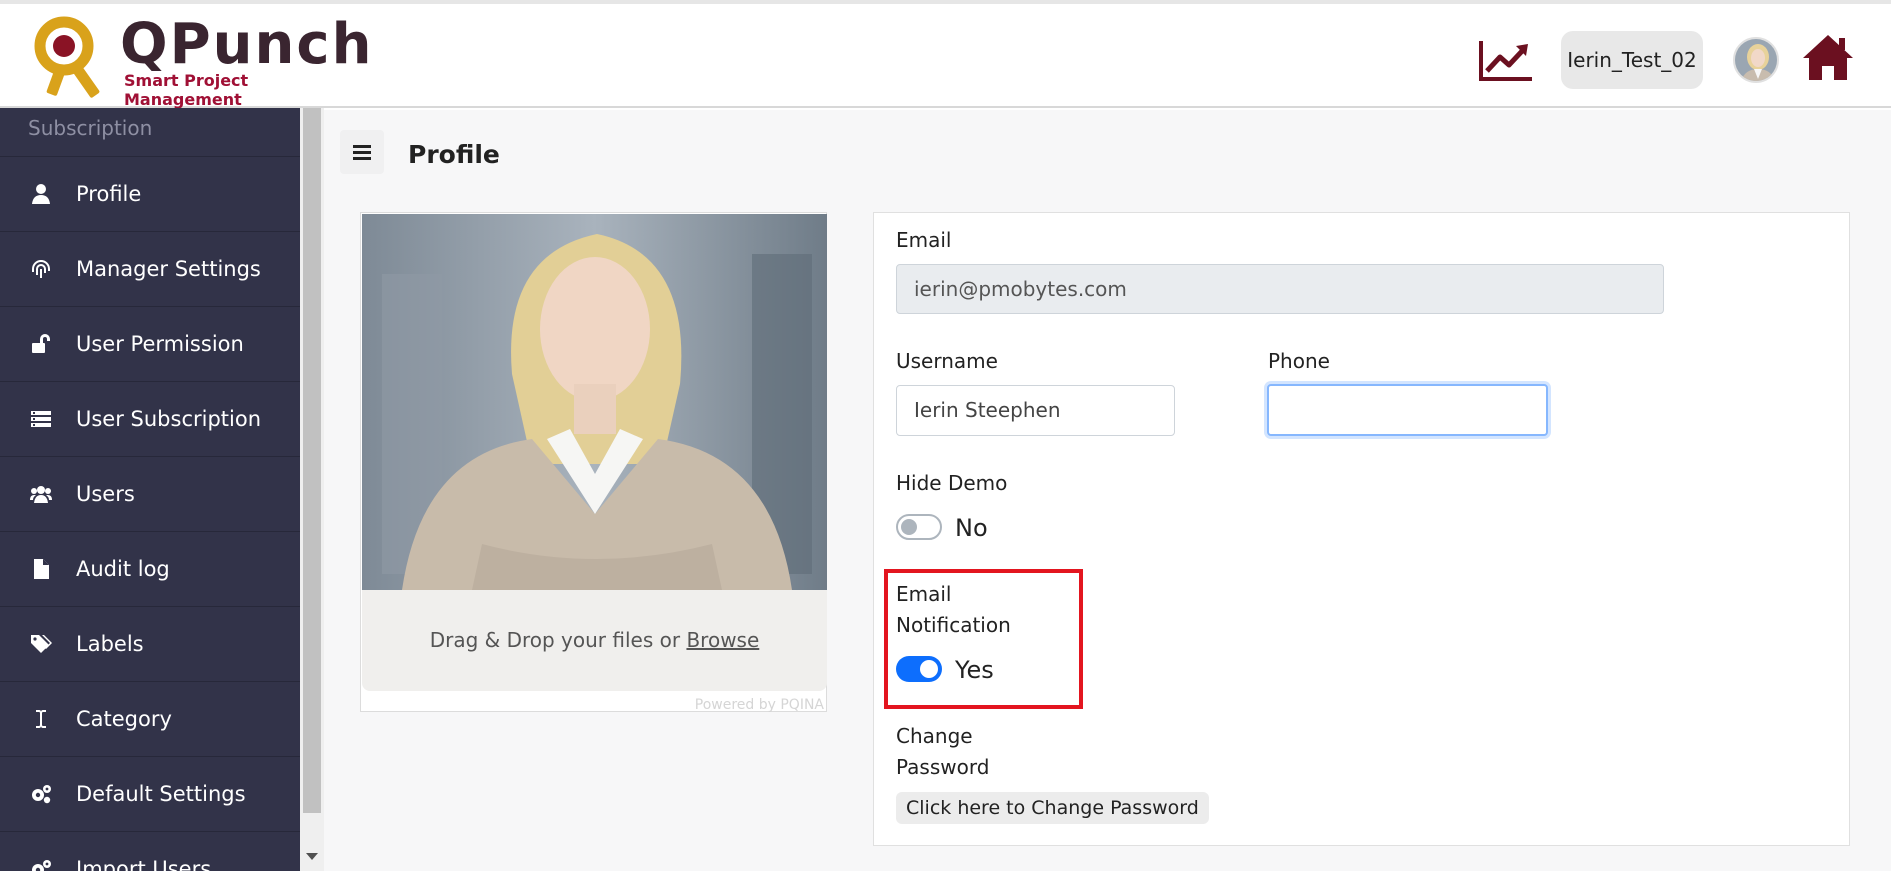 This screenshot has width=1891, height=871. I want to click on user-menu-button: Ierin_Test_02, so click(1632, 60).